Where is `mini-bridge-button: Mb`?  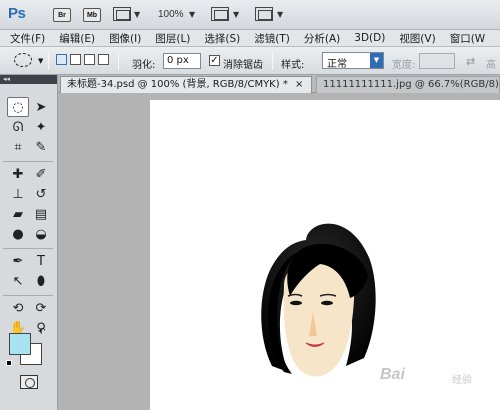
mini-bridge-button: Mb is located at coordinates (92, 15).